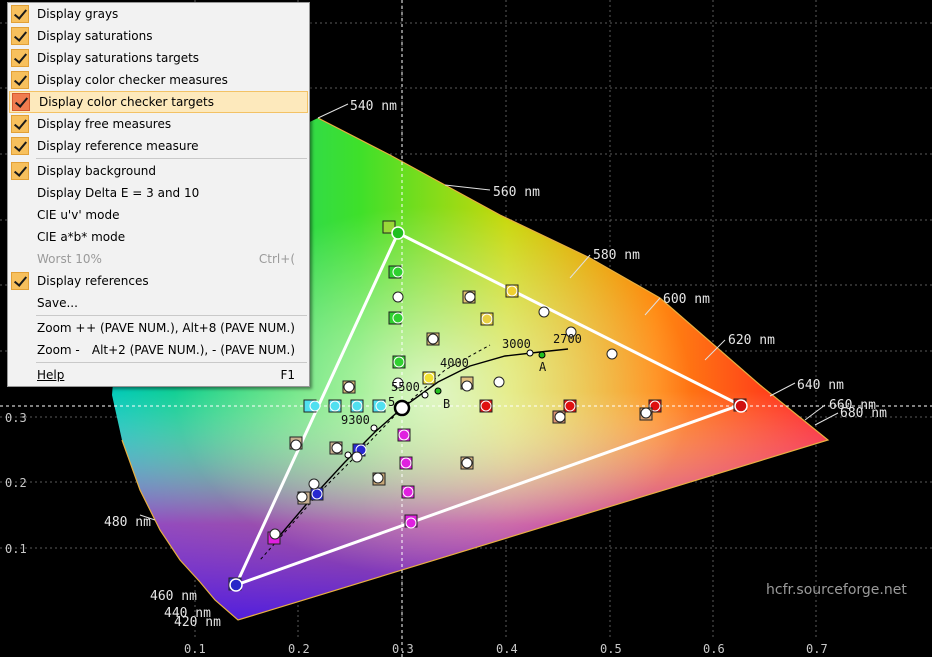  I want to click on y-tick-label: 0.3, so click(16, 418).